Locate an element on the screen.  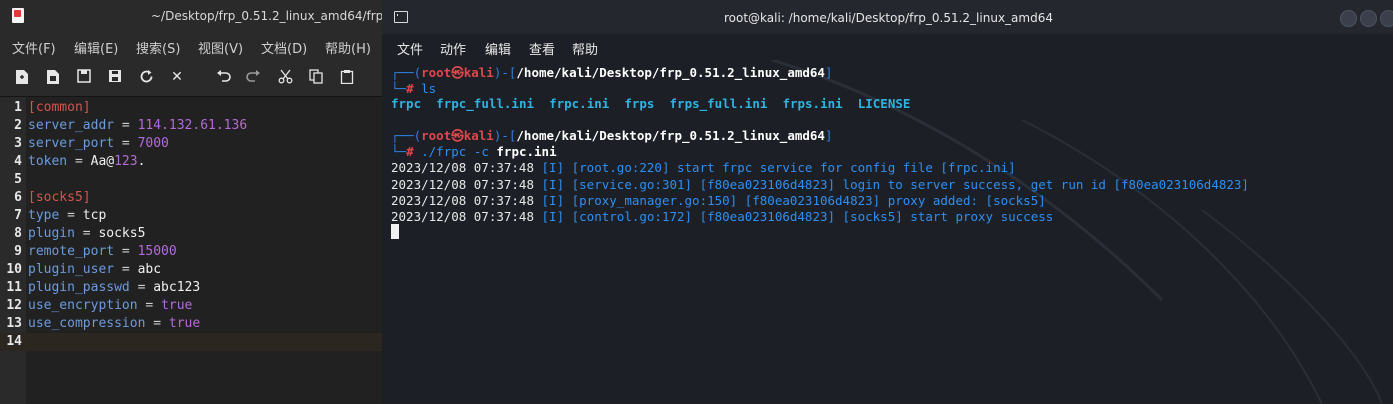
code-line: 8 plugin = socks5 is located at coordinates (191, 234).